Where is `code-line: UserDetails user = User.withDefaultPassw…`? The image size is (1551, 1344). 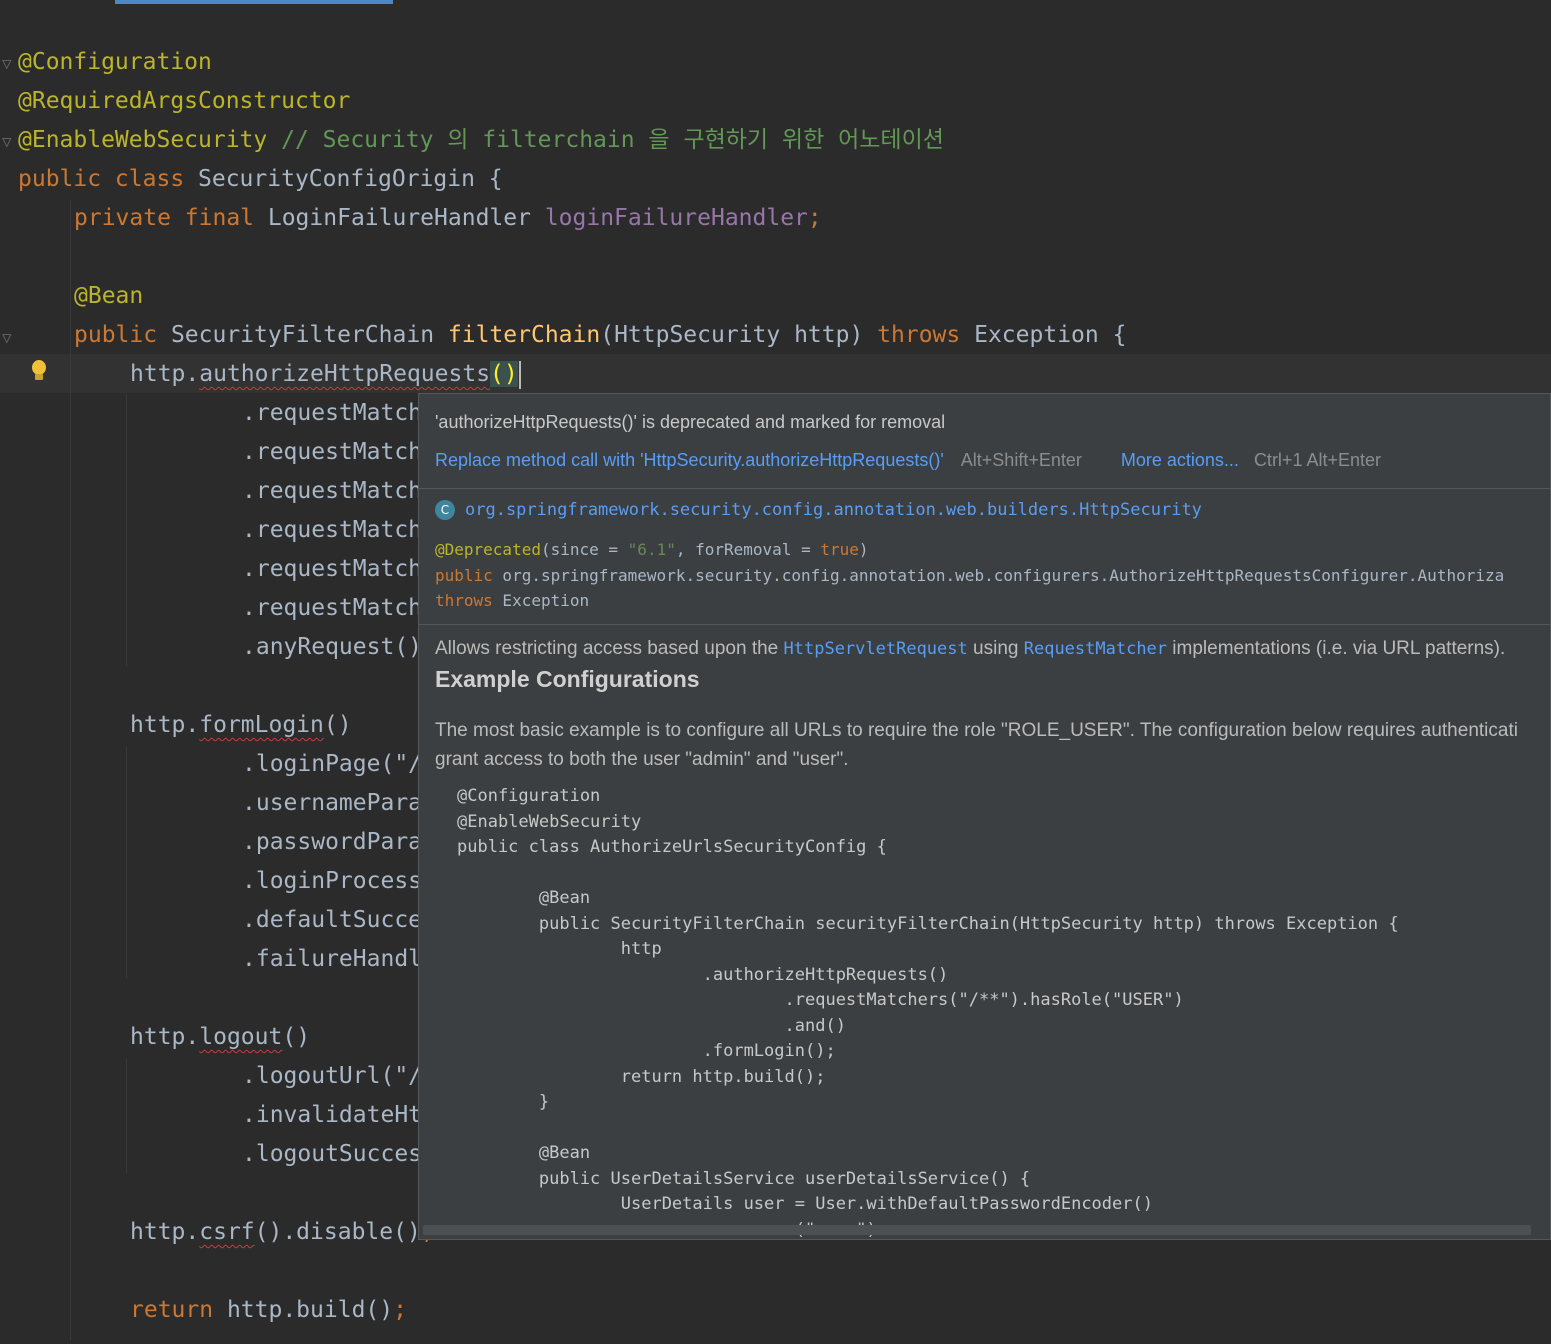
code-line: UserDetails user = User.withDefaultPassw… is located at coordinates (805, 1204).